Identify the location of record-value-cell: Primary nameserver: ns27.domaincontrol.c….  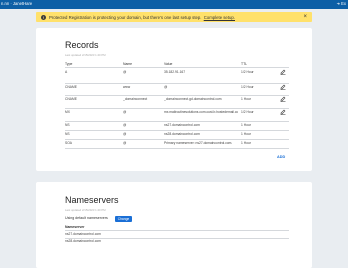
(198, 142).